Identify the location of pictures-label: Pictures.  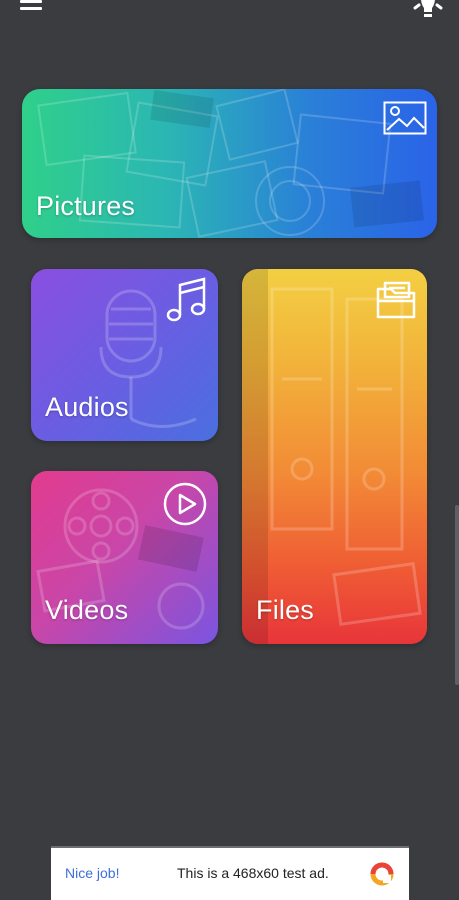
(86, 206).